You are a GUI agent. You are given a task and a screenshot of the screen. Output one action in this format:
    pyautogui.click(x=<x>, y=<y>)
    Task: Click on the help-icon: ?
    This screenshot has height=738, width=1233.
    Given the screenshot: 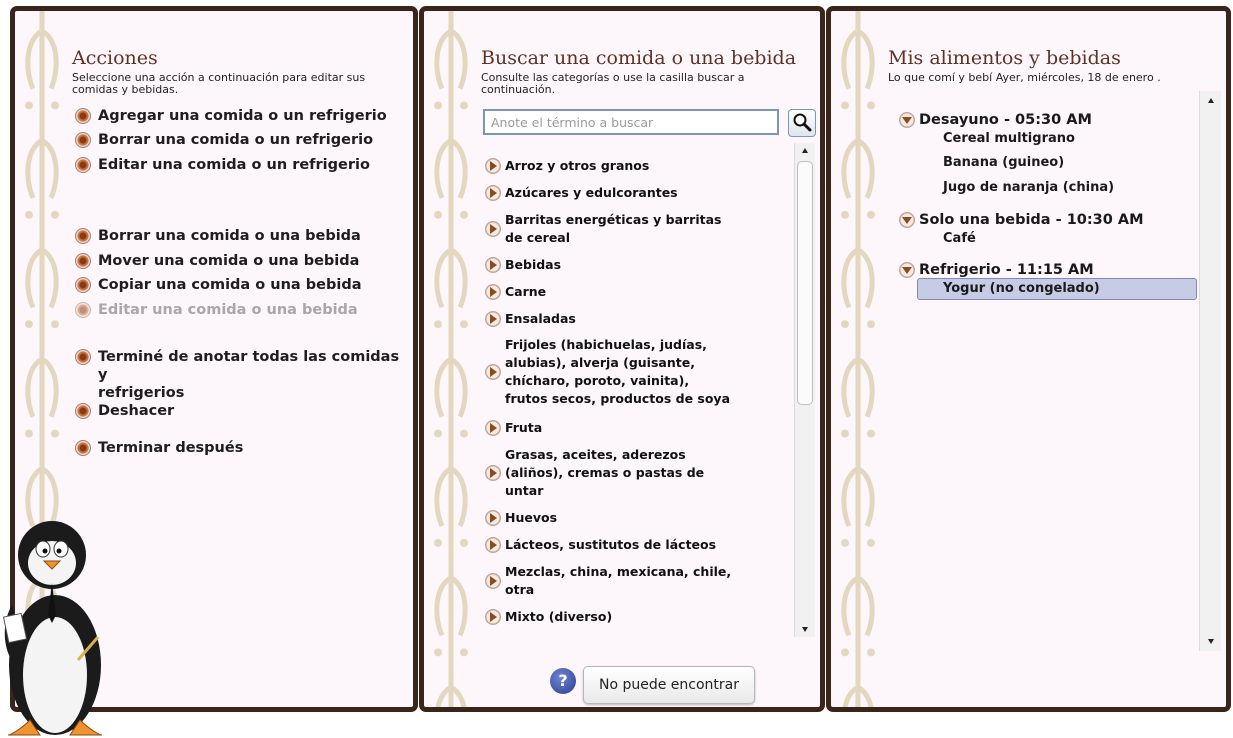 What is the action you would take?
    pyautogui.click(x=563, y=681)
    